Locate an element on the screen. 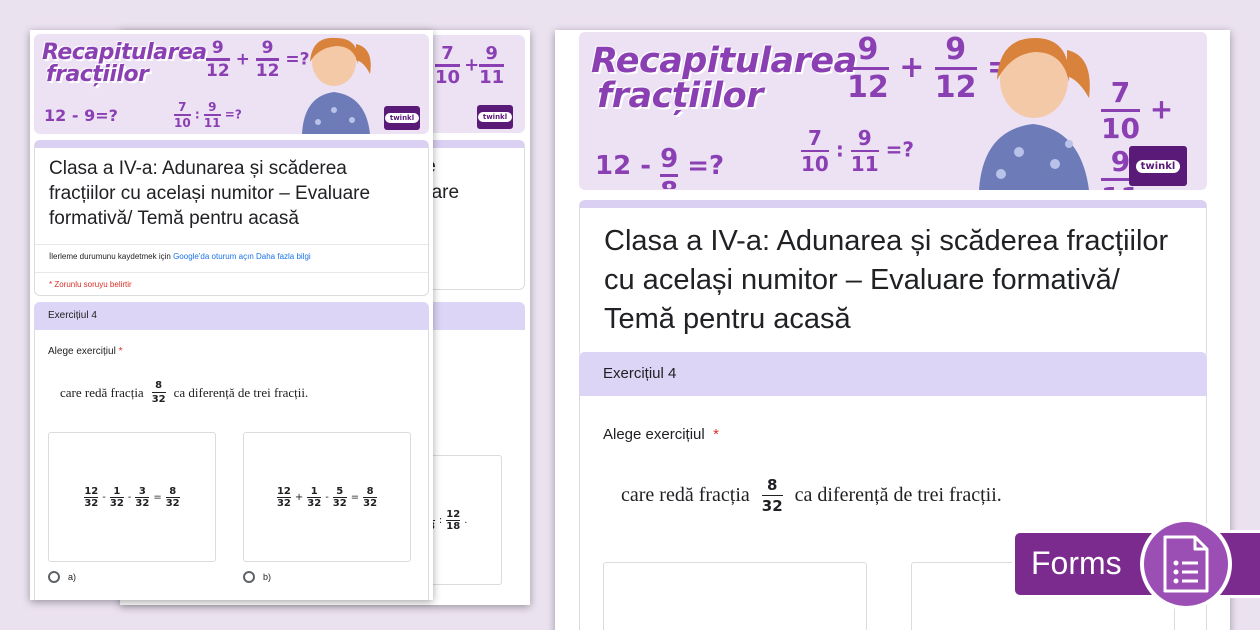 The width and height of the screenshot is (1260, 630). option-a-equation: 12 32-1 32-3 32 = 8 32 is located at coordinates (131, 497).